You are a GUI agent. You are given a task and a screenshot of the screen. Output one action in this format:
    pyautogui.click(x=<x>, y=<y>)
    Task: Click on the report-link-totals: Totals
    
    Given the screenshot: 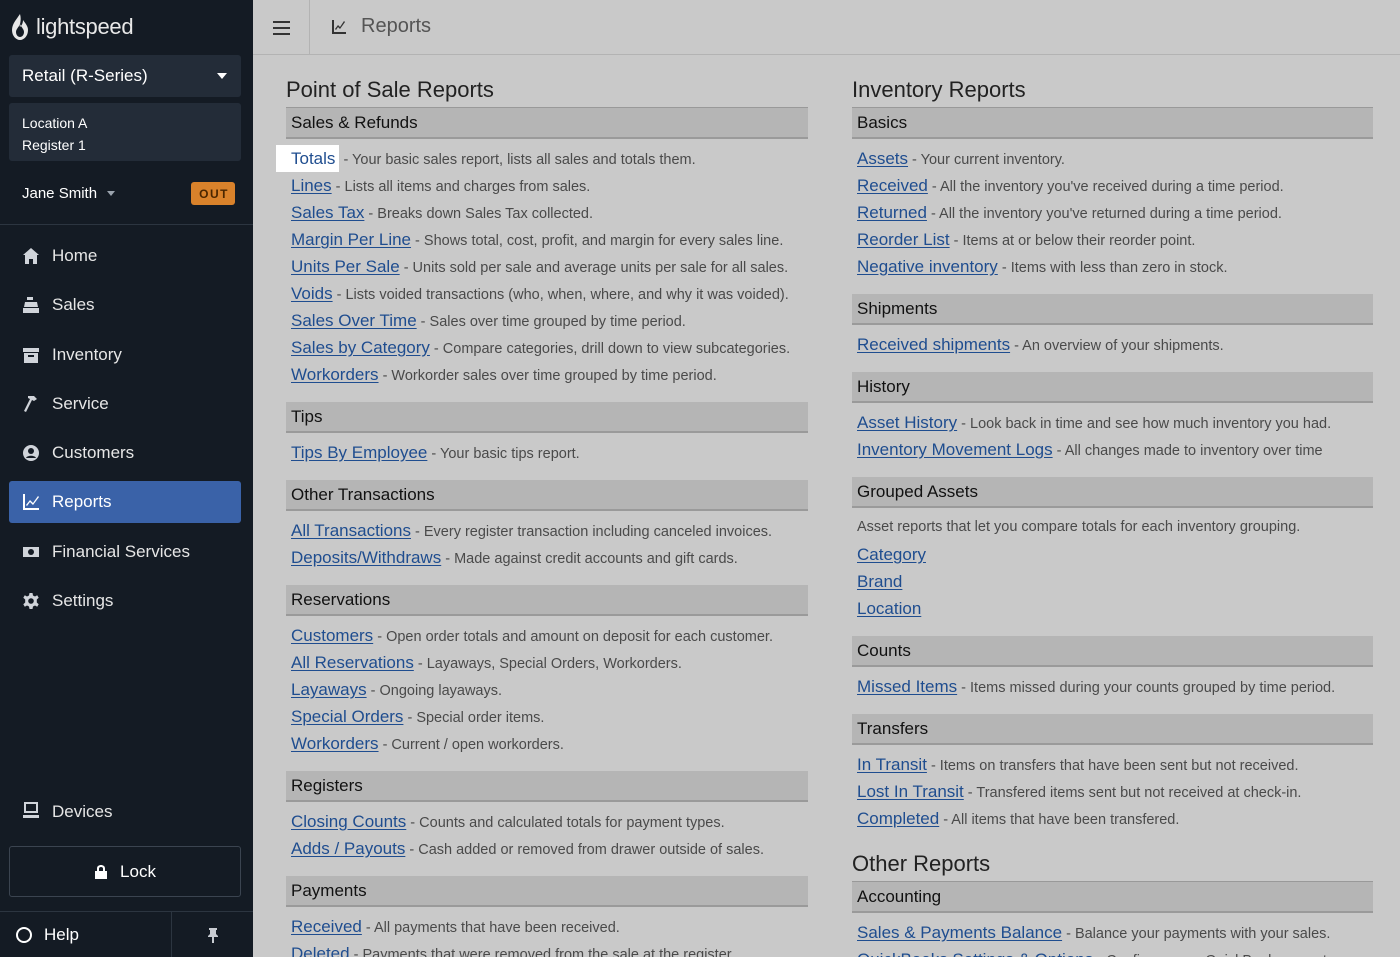 What is the action you would take?
    pyautogui.click(x=308, y=158)
    